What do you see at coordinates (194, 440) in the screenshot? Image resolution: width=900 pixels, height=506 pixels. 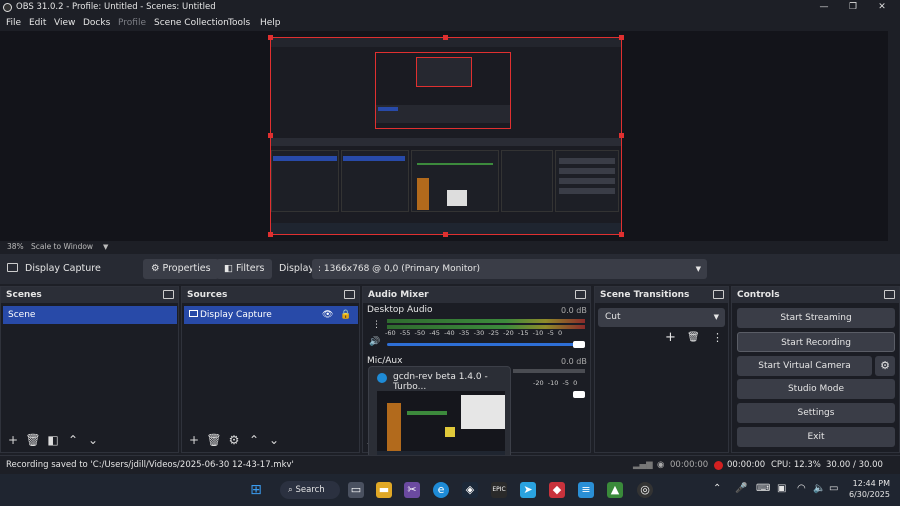 I see `add-source-icon: +` at bounding box center [194, 440].